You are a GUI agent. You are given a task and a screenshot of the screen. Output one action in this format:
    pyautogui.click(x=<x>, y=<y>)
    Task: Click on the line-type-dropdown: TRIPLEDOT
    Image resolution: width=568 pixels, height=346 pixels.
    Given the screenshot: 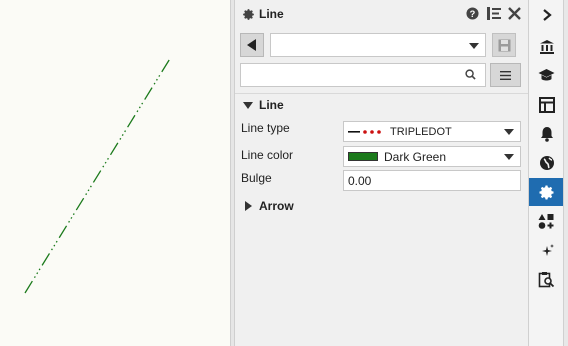 What is the action you would take?
    pyautogui.click(x=432, y=131)
    